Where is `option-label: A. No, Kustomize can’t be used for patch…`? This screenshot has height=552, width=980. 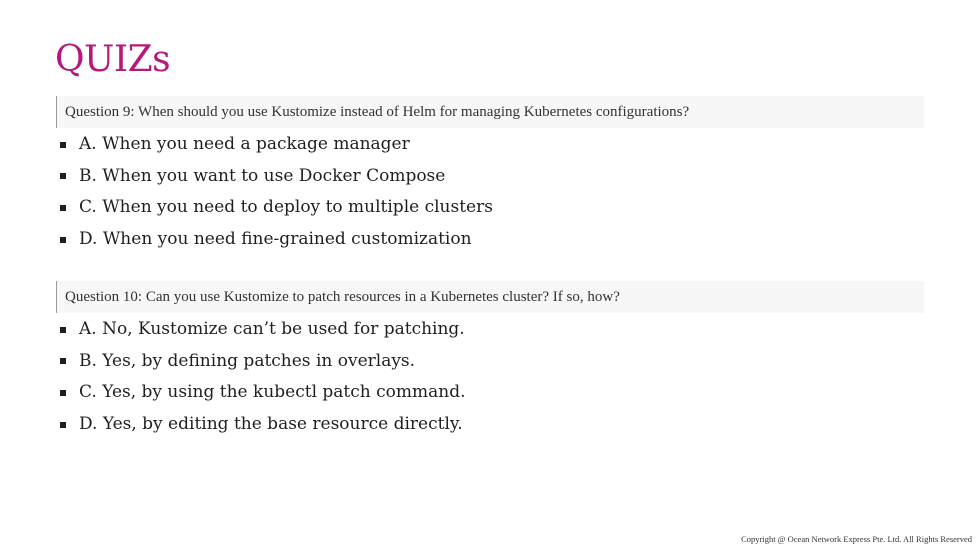 option-label: A. No, Kustomize can’t be used for patch… is located at coordinates (272, 329).